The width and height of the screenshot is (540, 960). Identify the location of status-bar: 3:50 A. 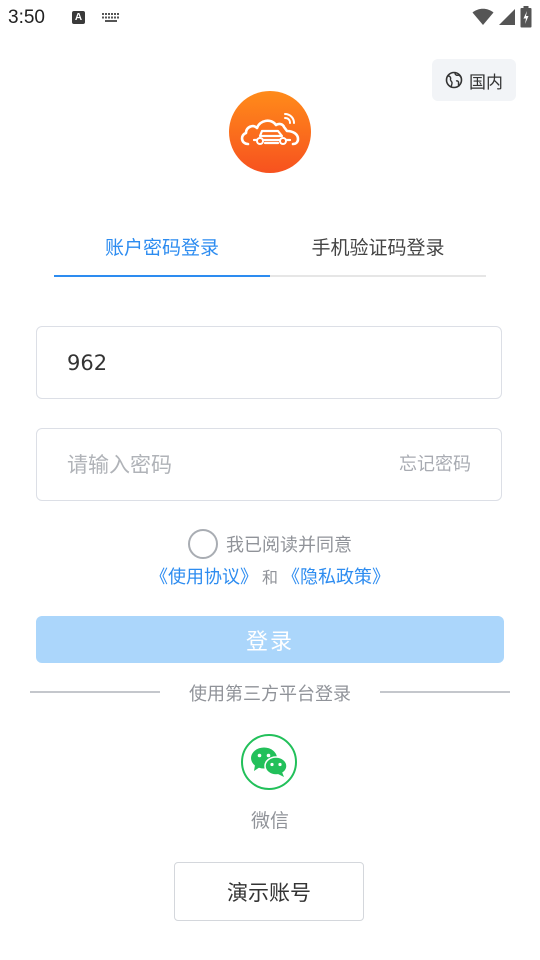
(270, 18).